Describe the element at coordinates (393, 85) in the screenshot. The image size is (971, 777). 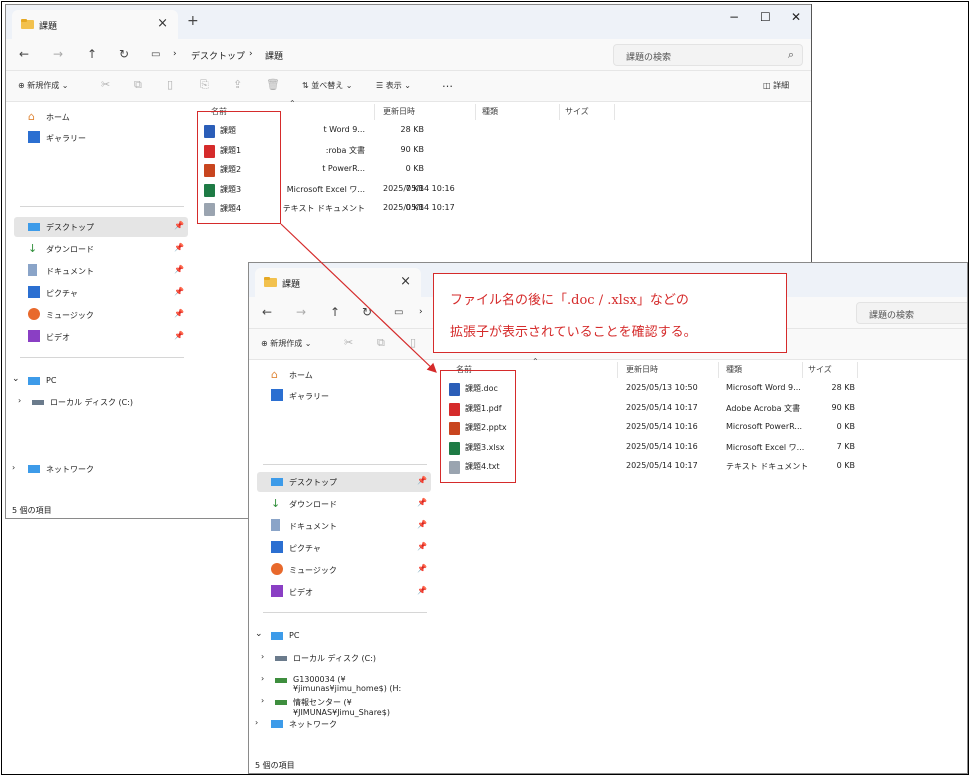
I see `view-button: ☰ 表示 ⌄` at that location.